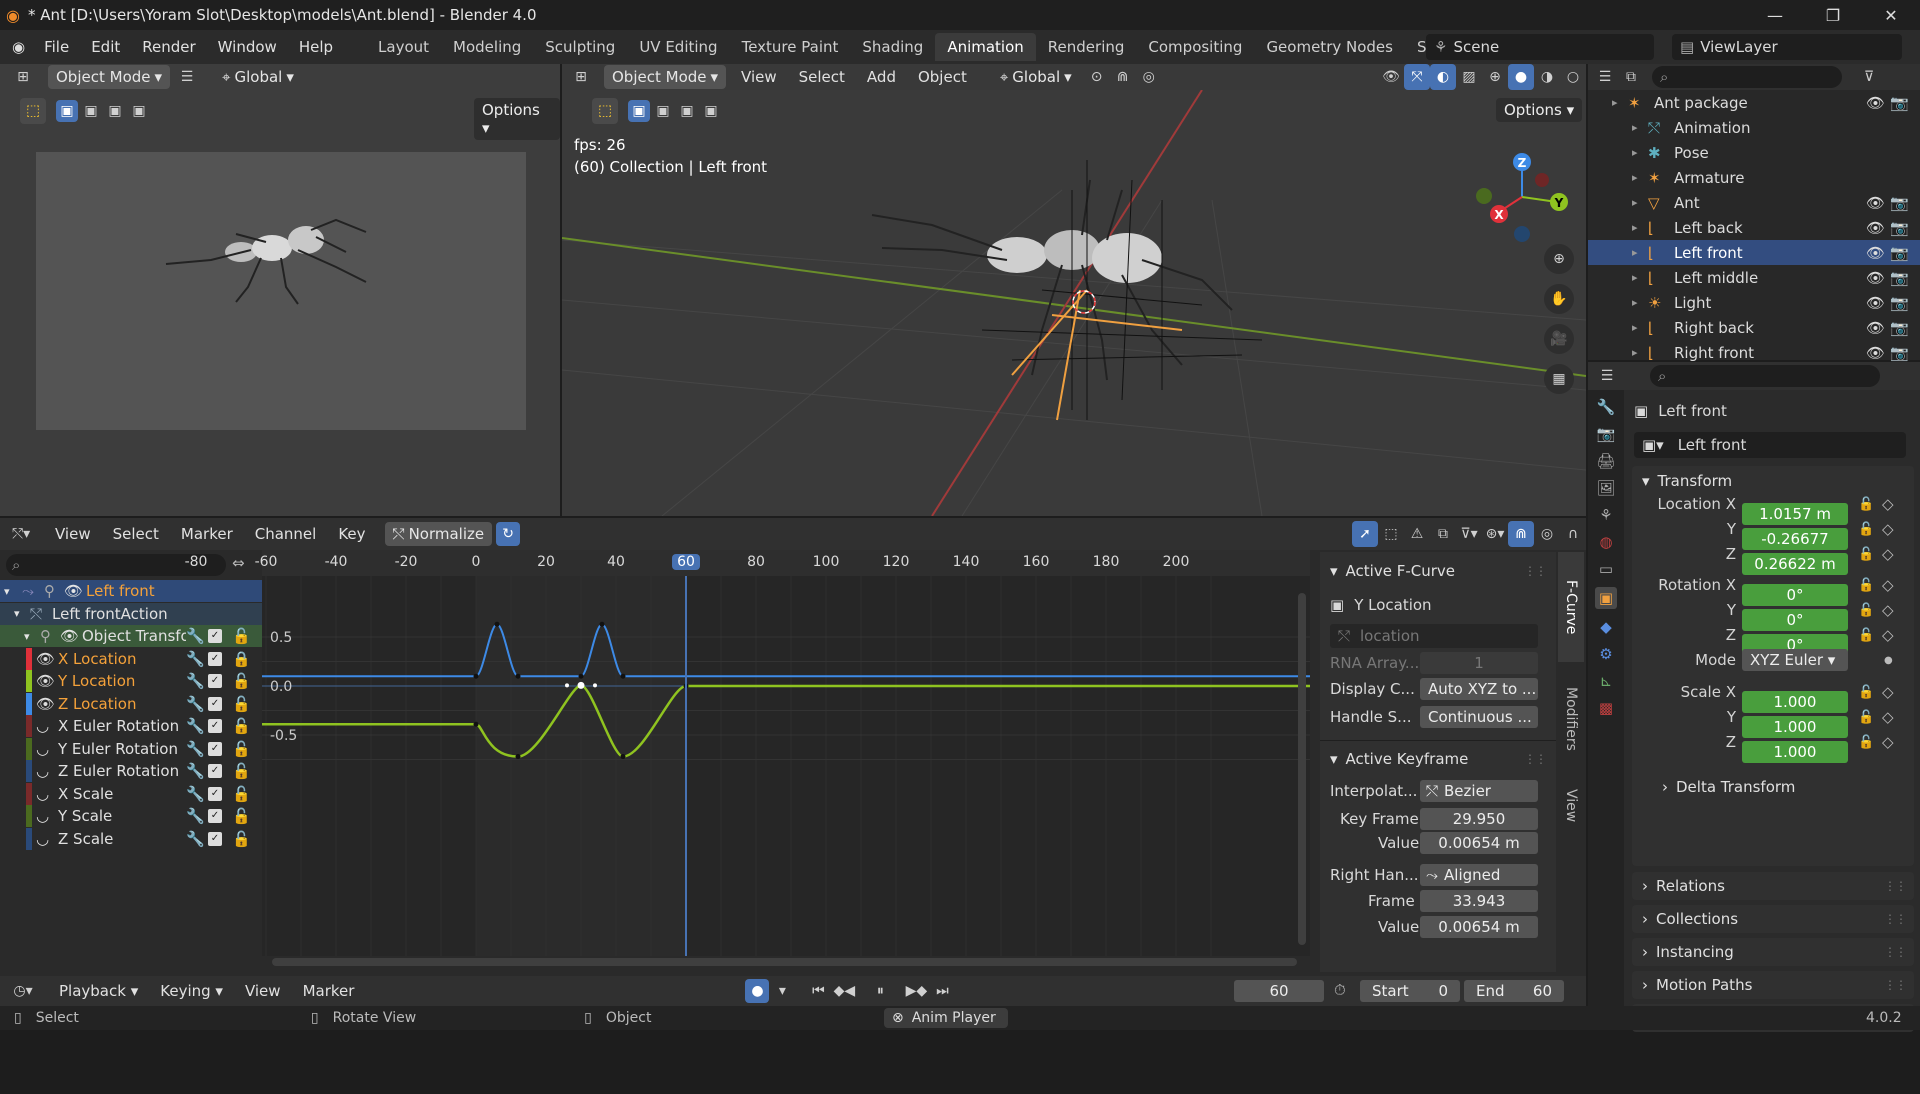 This screenshot has width=1920, height=1094. What do you see at coordinates (757, 991) in the screenshot?
I see `auto-keying-icon: ●` at bounding box center [757, 991].